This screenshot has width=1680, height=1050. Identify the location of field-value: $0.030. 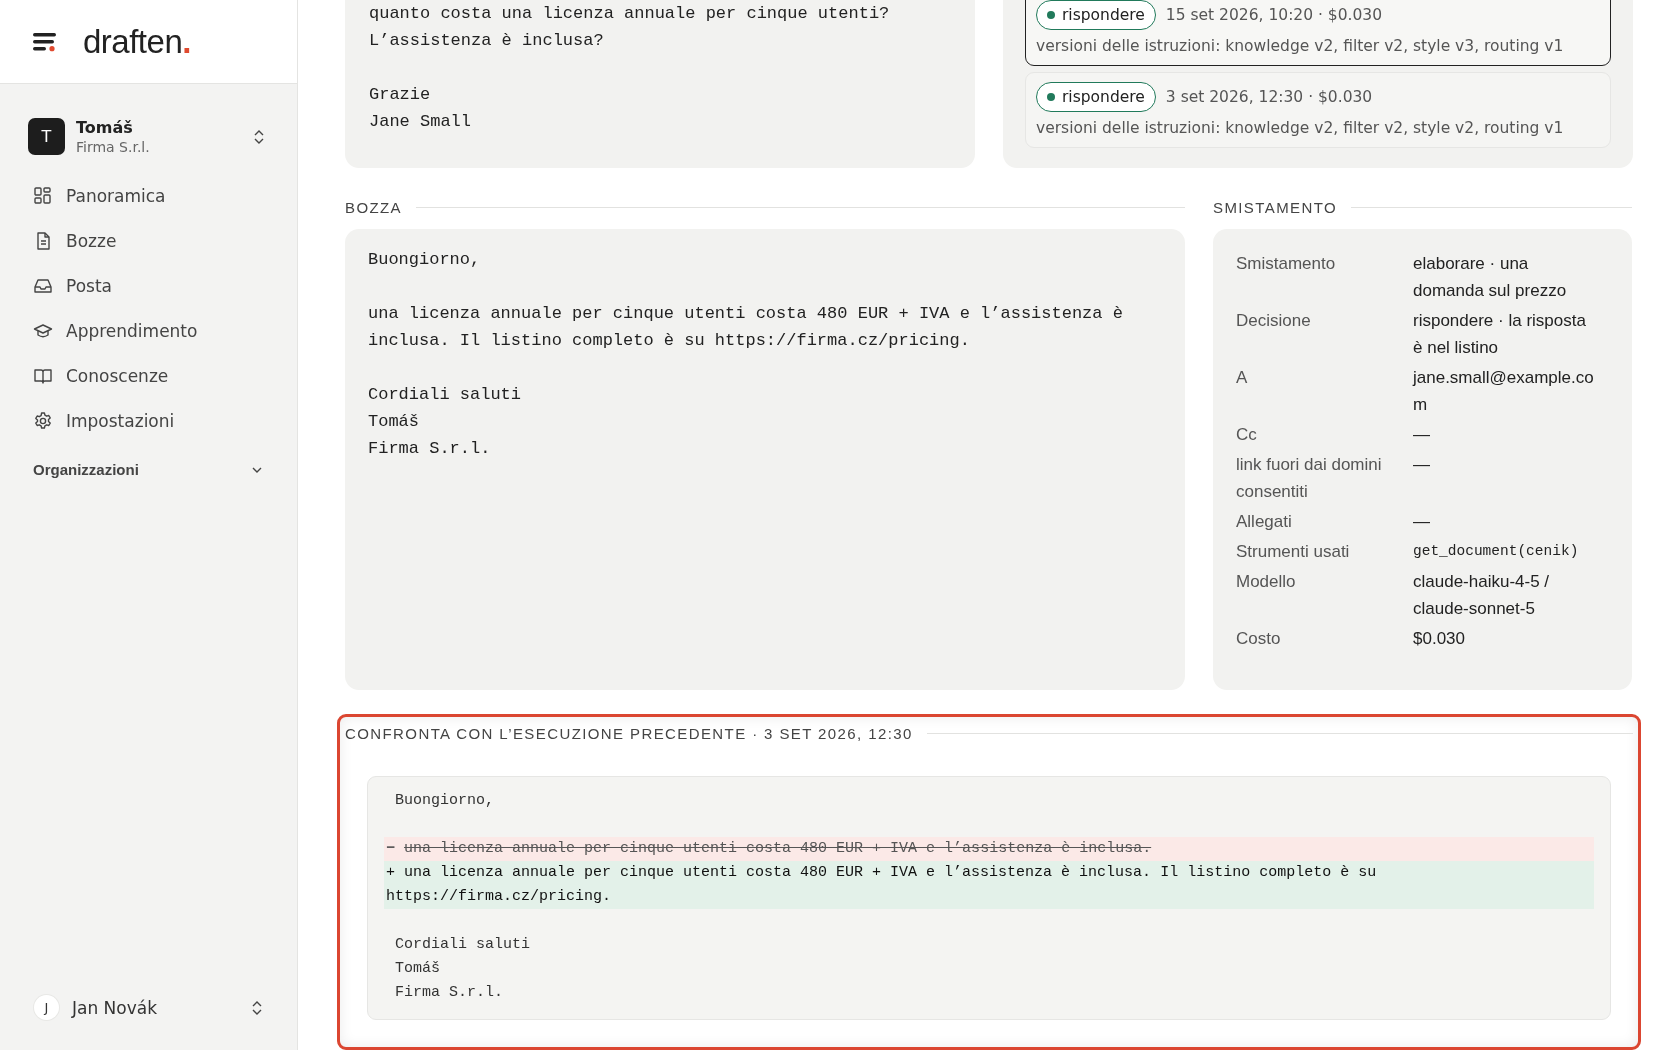
(1439, 639).